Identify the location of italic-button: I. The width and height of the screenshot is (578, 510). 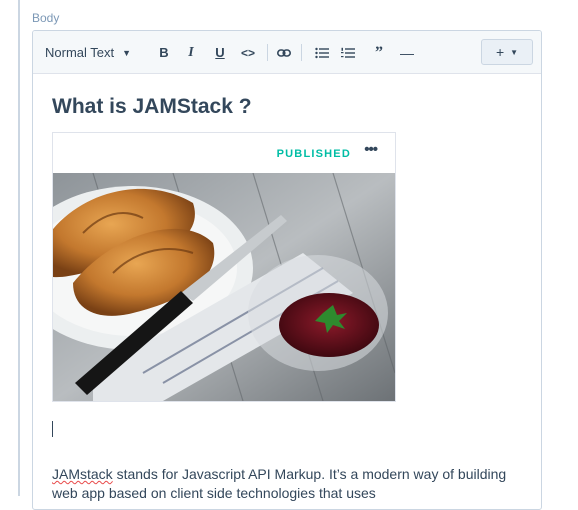
(191, 52).